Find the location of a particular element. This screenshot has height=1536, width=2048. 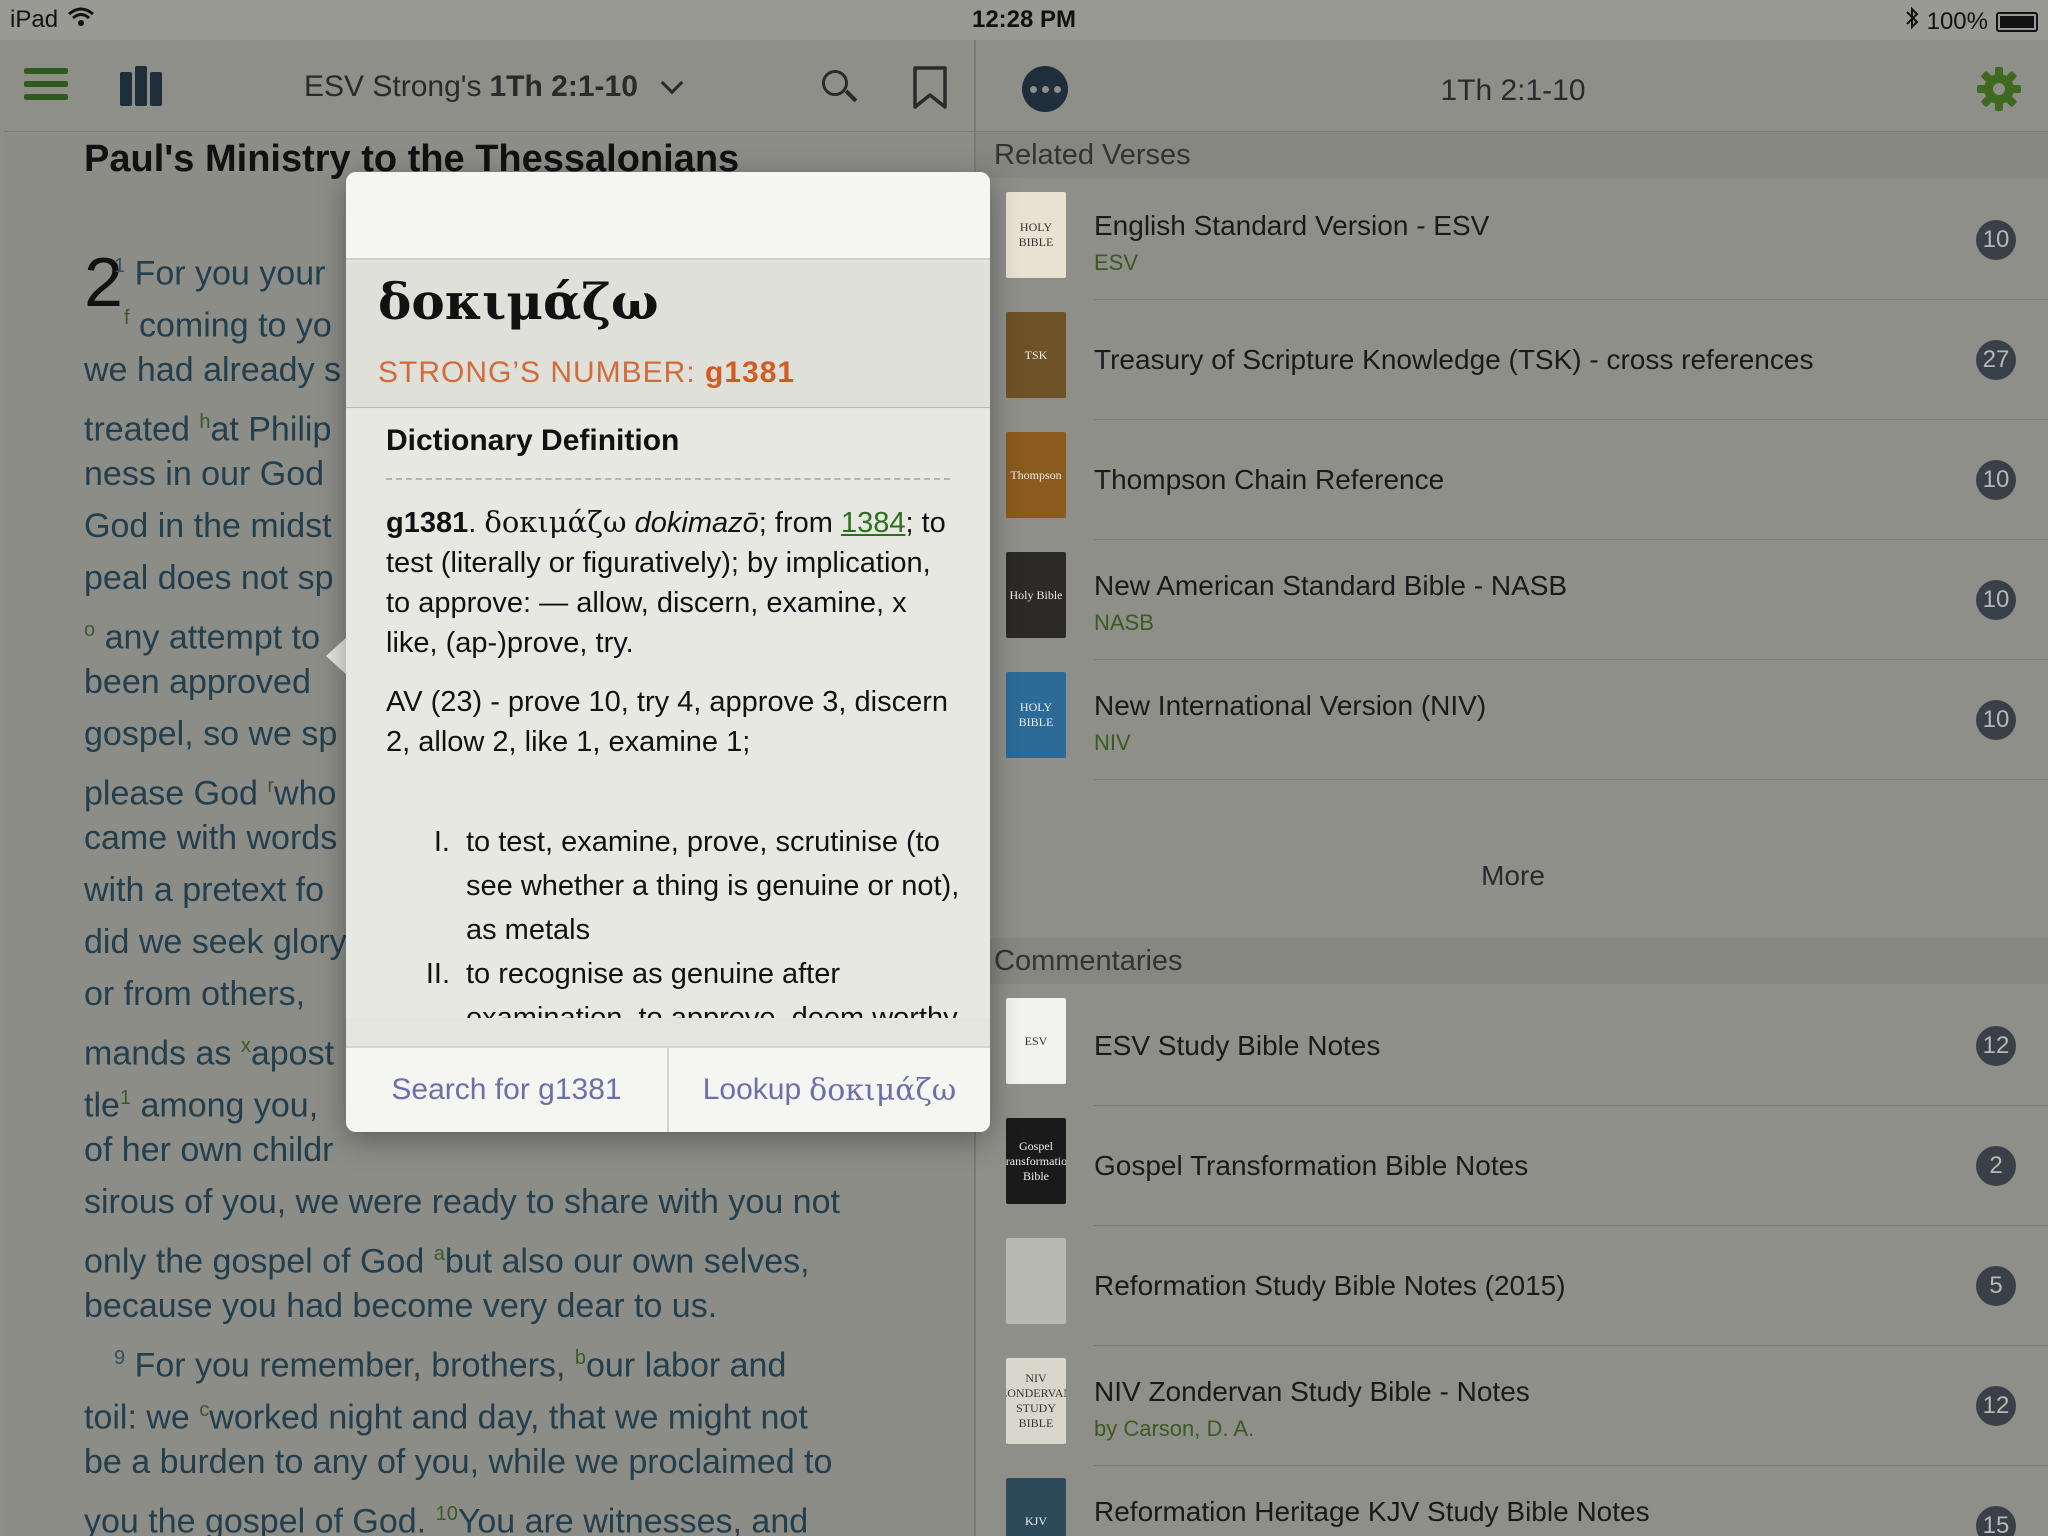

dictionary-heading: Dictionary Definition is located at coordinates (533, 440).